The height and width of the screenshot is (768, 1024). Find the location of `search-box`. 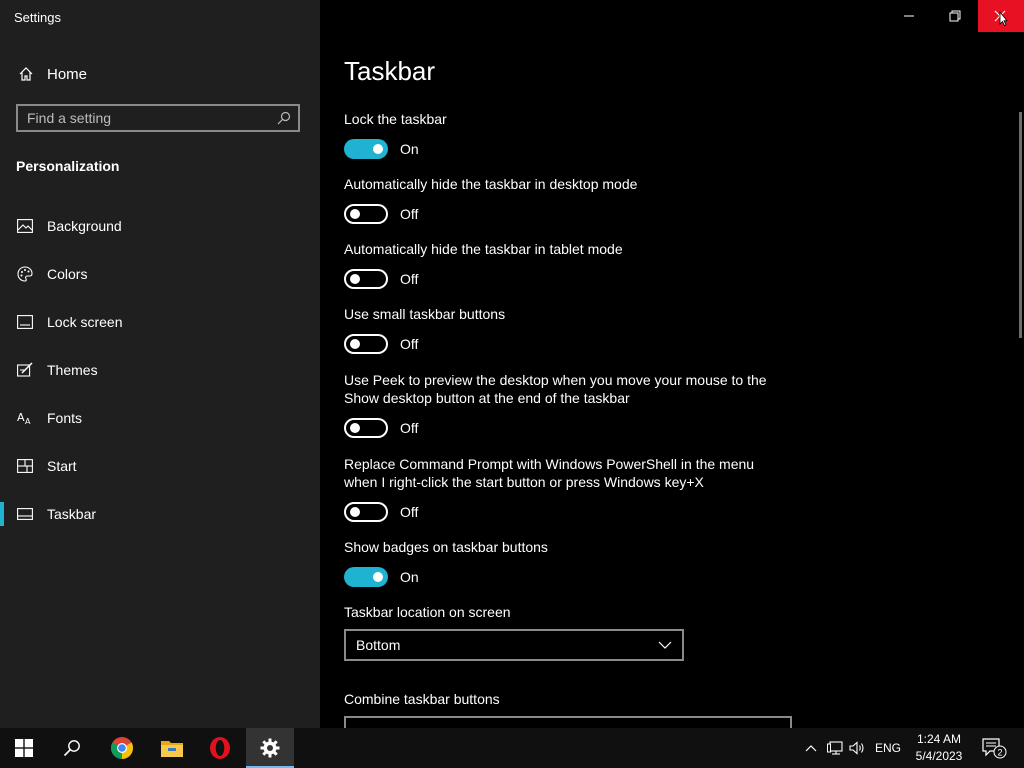

search-box is located at coordinates (158, 118).